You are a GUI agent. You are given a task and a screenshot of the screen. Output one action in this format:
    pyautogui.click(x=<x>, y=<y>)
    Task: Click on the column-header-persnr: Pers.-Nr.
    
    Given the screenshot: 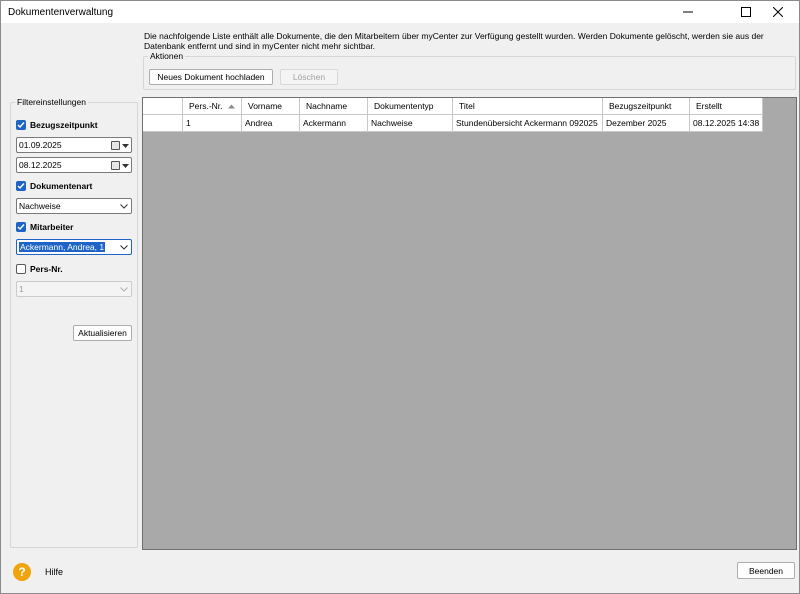 What is the action you would take?
    pyautogui.click(x=212, y=106)
    